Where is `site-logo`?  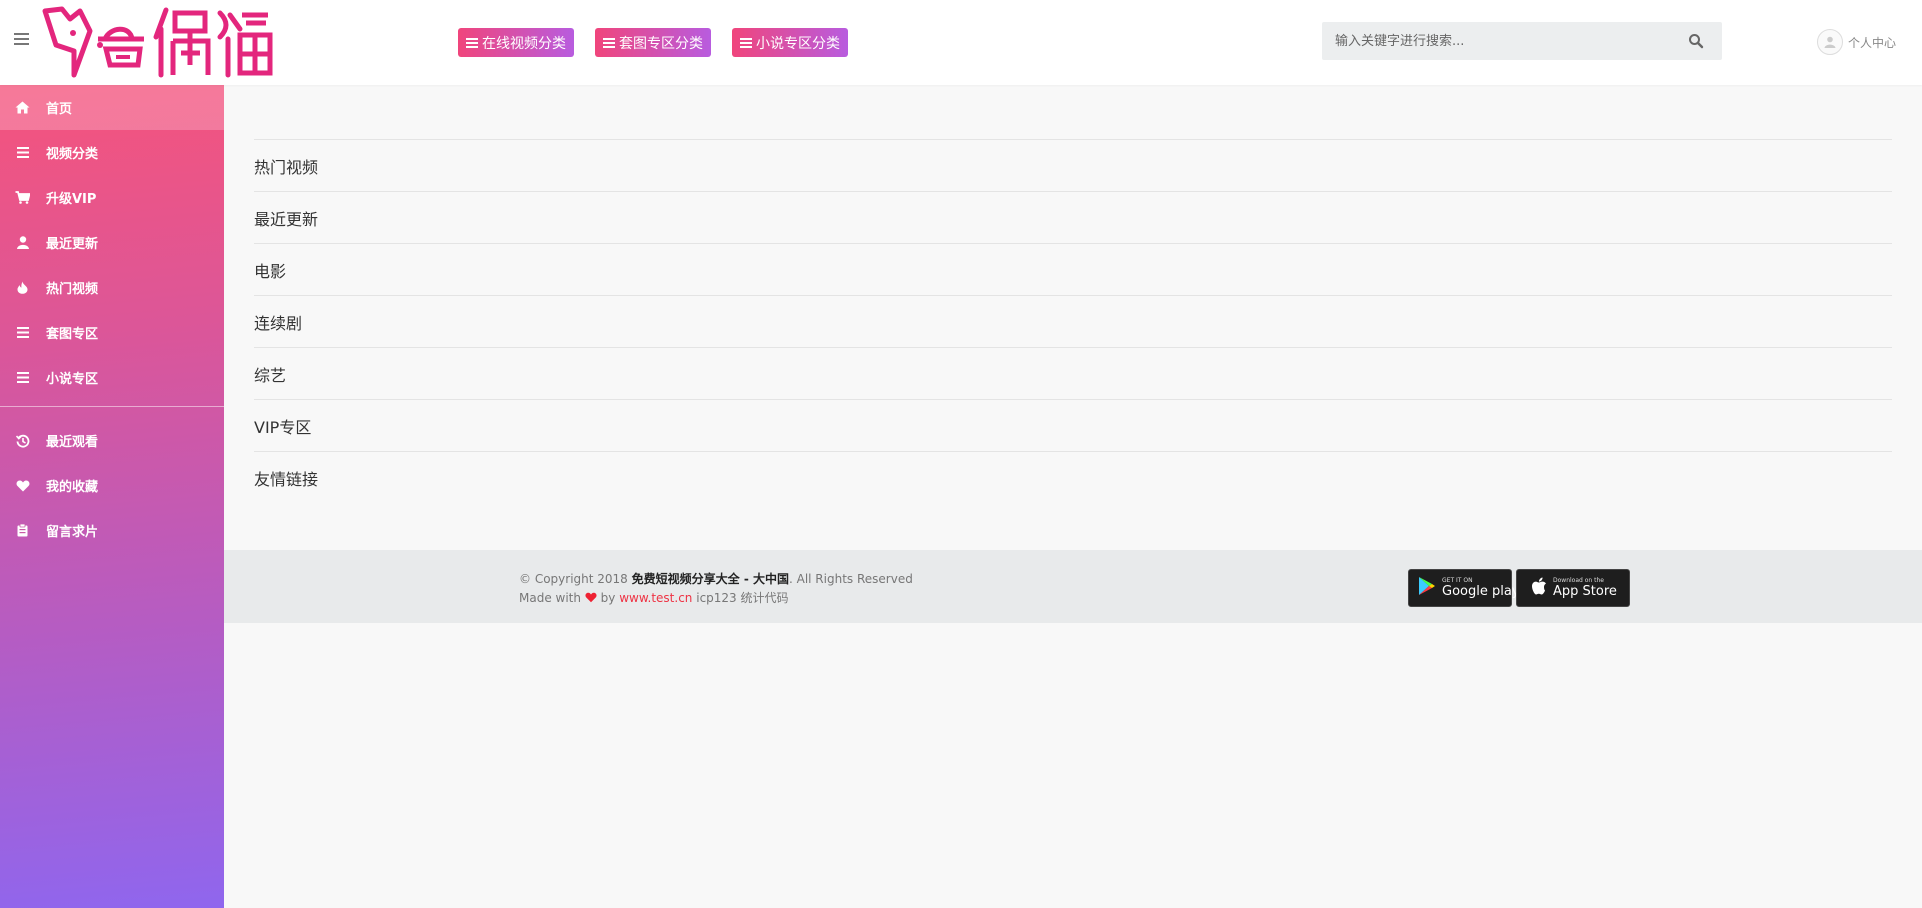
site-logo is located at coordinates (157, 42).